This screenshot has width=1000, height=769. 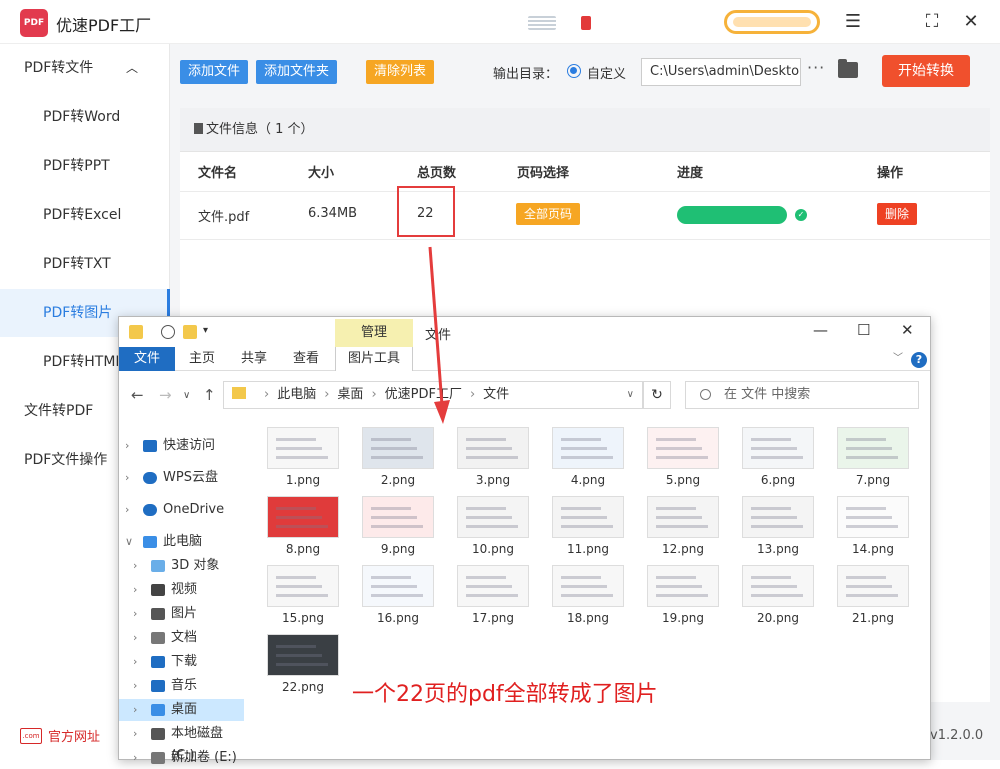 I want to click on page-select-button: 全部页码, so click(x=548, y=214).